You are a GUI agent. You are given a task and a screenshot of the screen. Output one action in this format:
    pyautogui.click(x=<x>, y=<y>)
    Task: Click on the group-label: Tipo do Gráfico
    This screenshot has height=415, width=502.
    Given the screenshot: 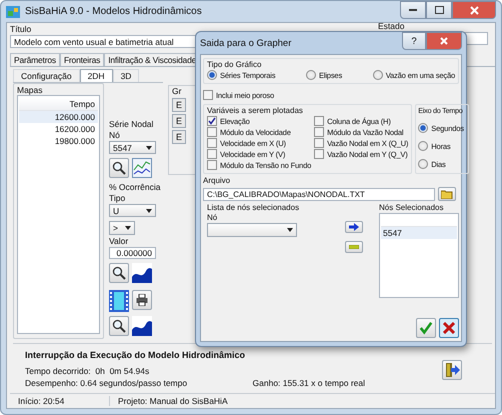 What is the action you would take?
    pyautogui.click(x=234, y=64)
    